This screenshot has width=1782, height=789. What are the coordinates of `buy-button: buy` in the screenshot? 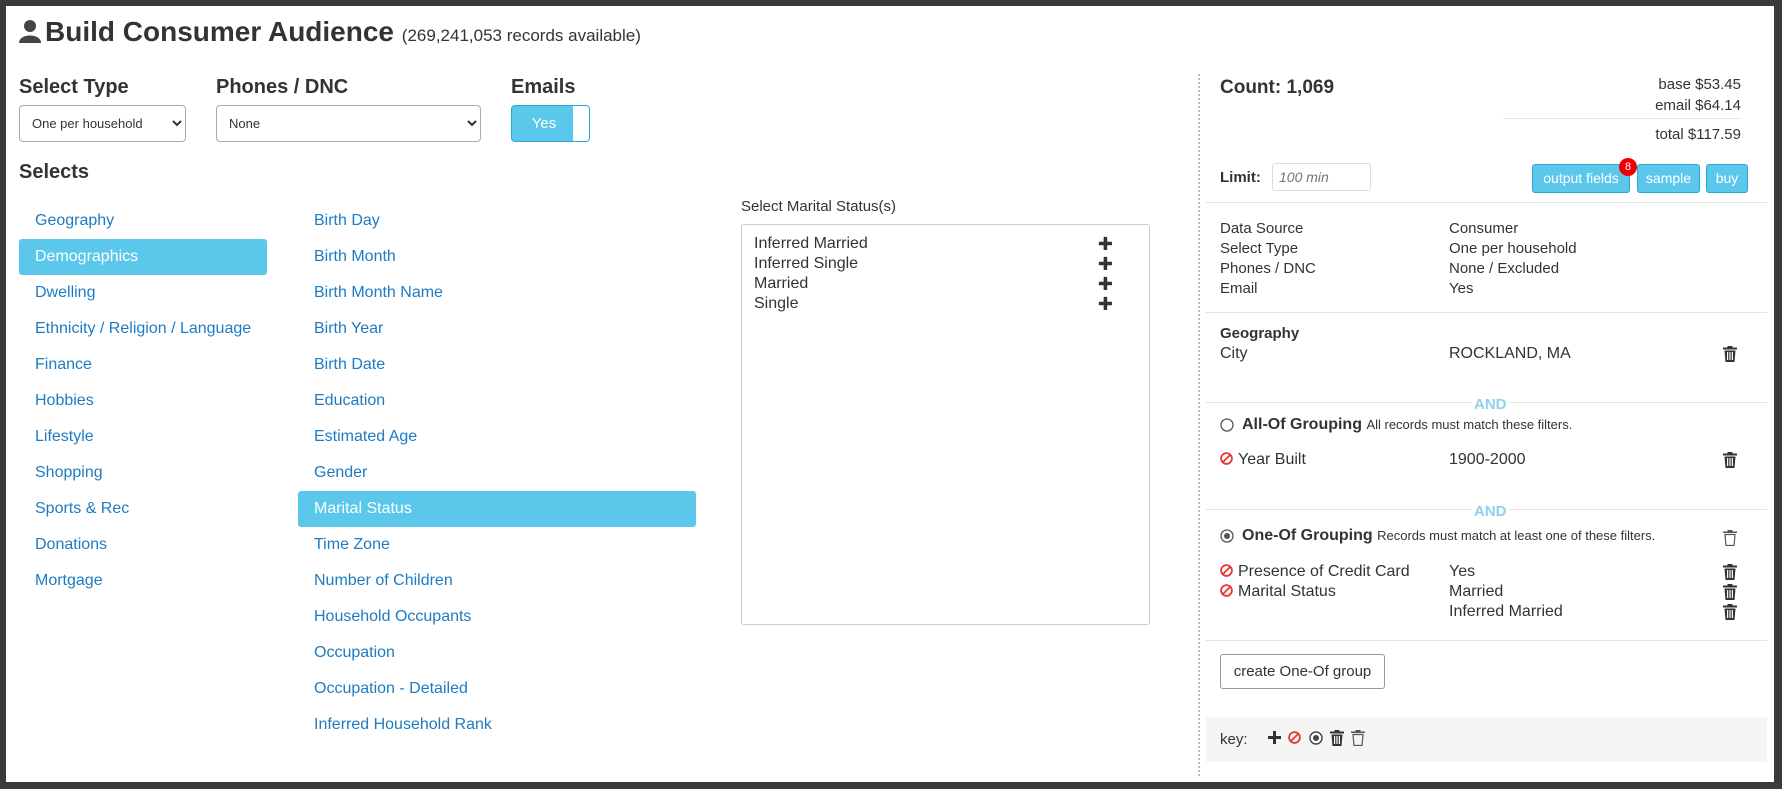 It's located at (1727, 178).